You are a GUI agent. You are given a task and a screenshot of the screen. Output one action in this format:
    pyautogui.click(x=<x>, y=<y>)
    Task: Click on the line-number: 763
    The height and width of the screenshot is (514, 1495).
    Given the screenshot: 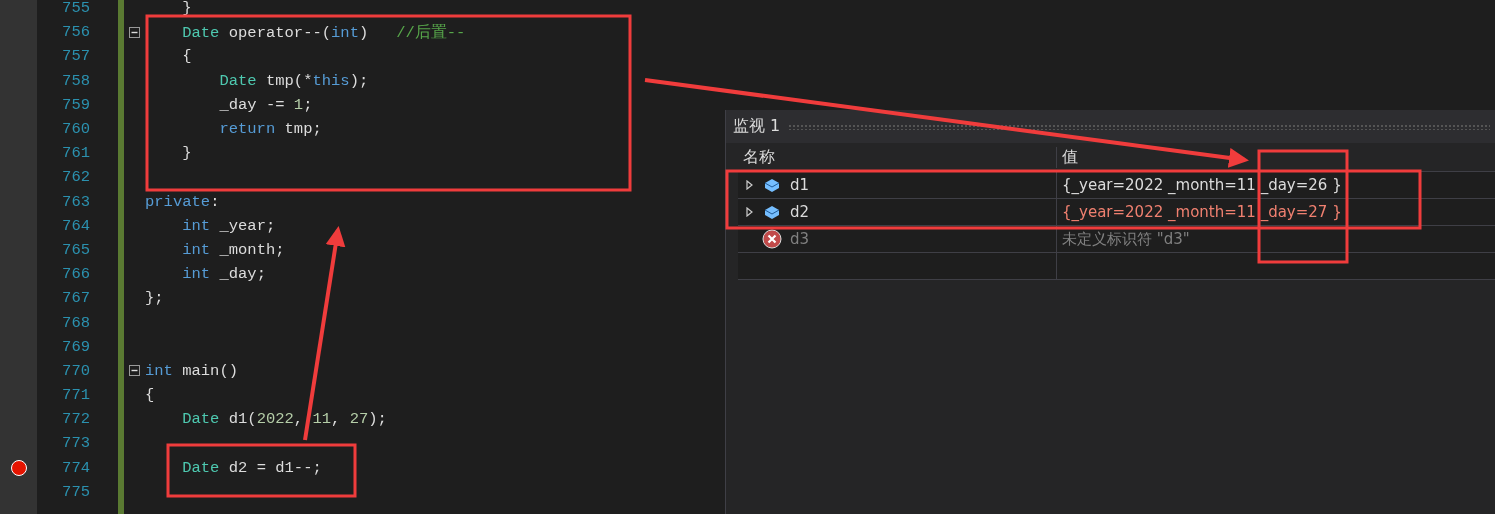 What is the action you would take?
    pyautogui.click(x=76, y=201)
    